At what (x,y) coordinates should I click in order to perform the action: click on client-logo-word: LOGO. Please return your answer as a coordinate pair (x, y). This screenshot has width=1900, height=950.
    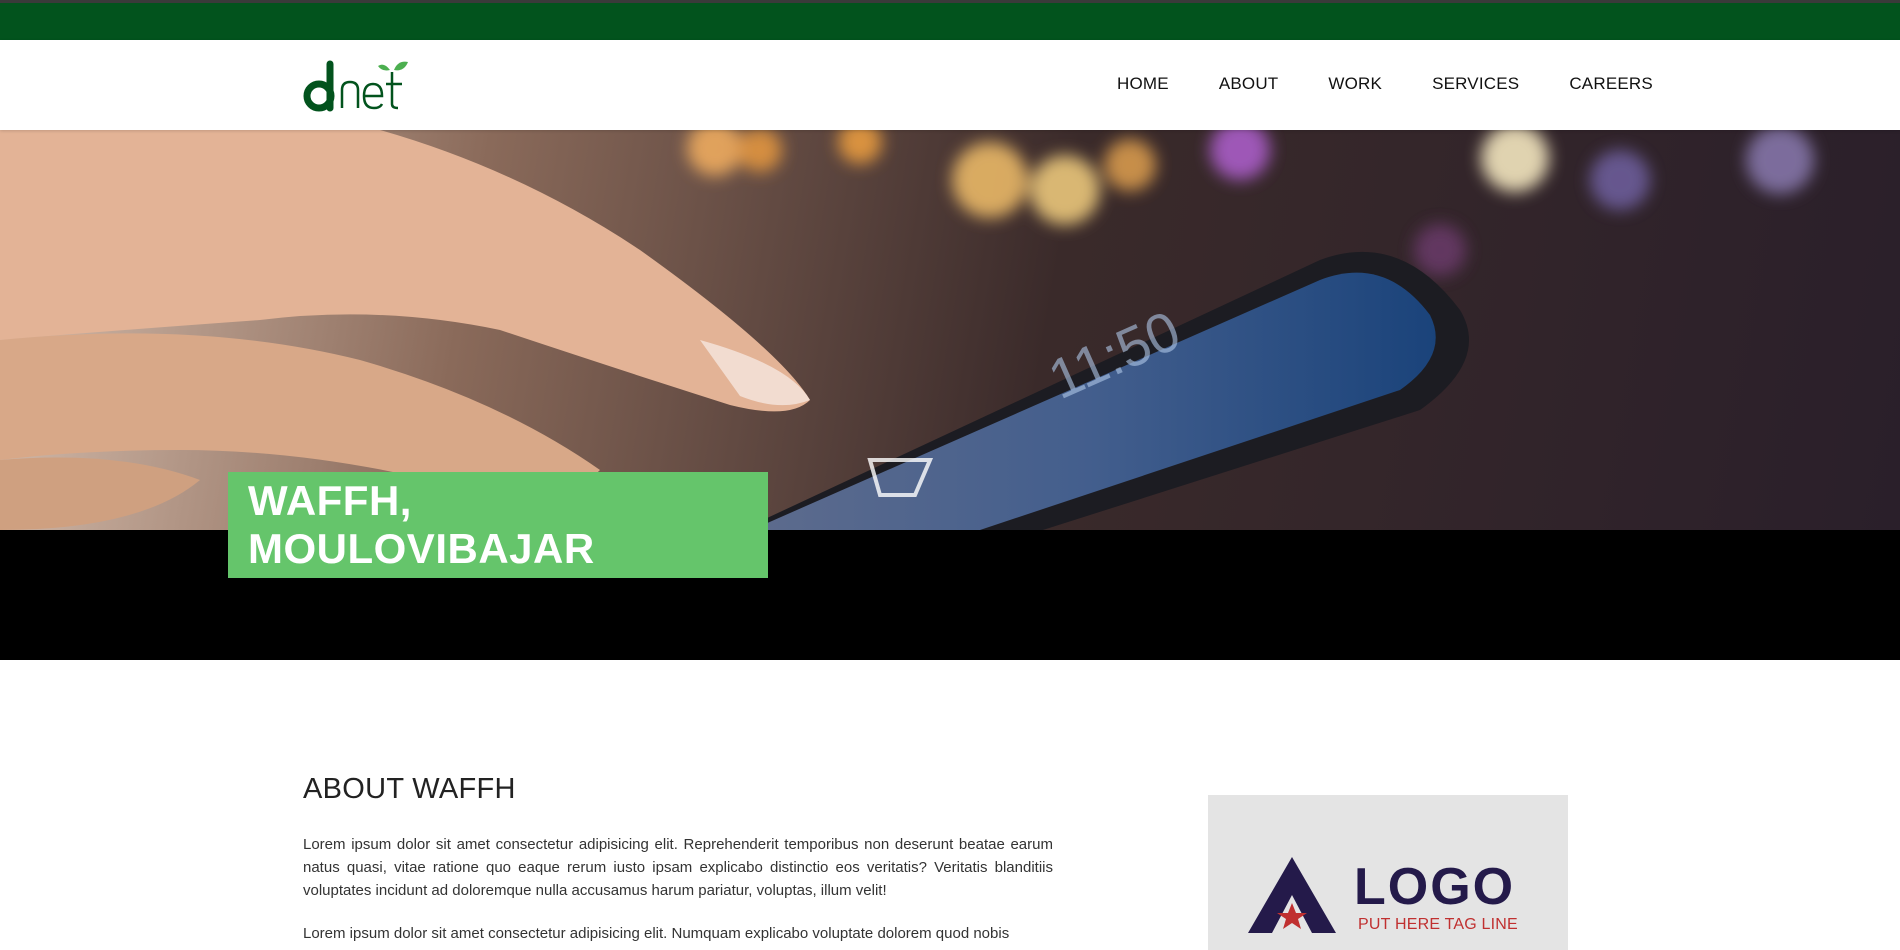
    Looking at the image, I should click on (1435, 887).